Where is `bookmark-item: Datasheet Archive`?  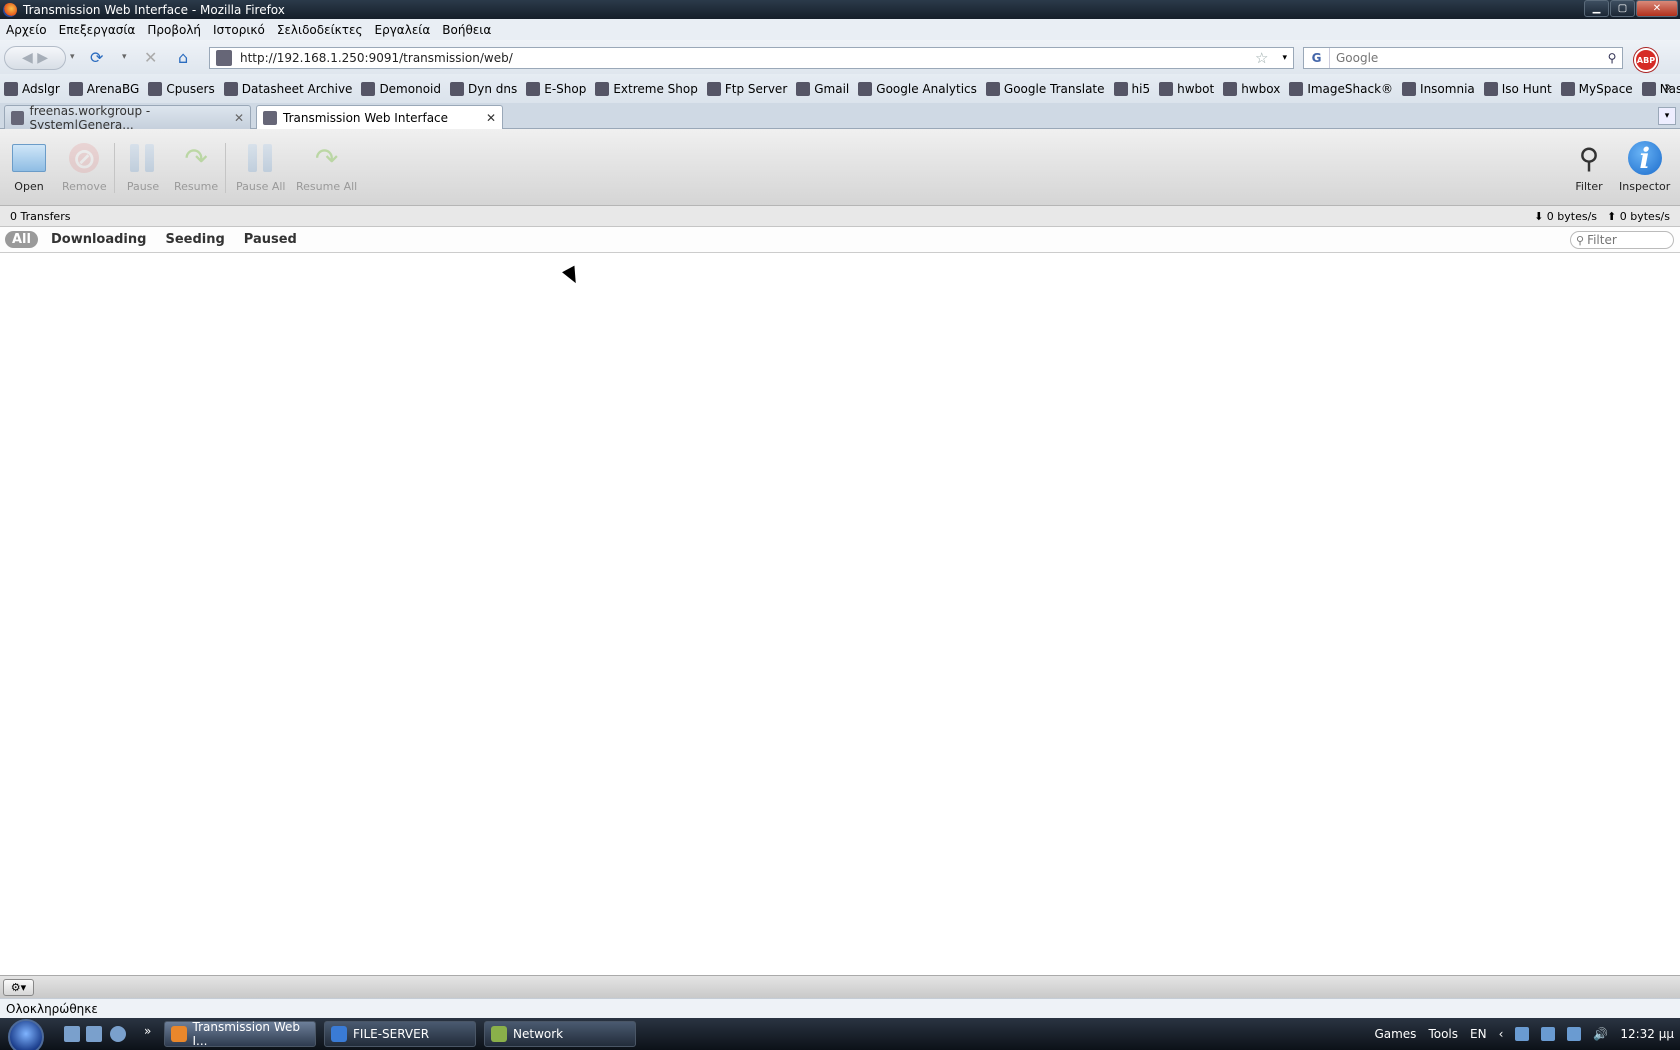
bookmark-item: Datasheet Archive is located at coordinates (287, 88).